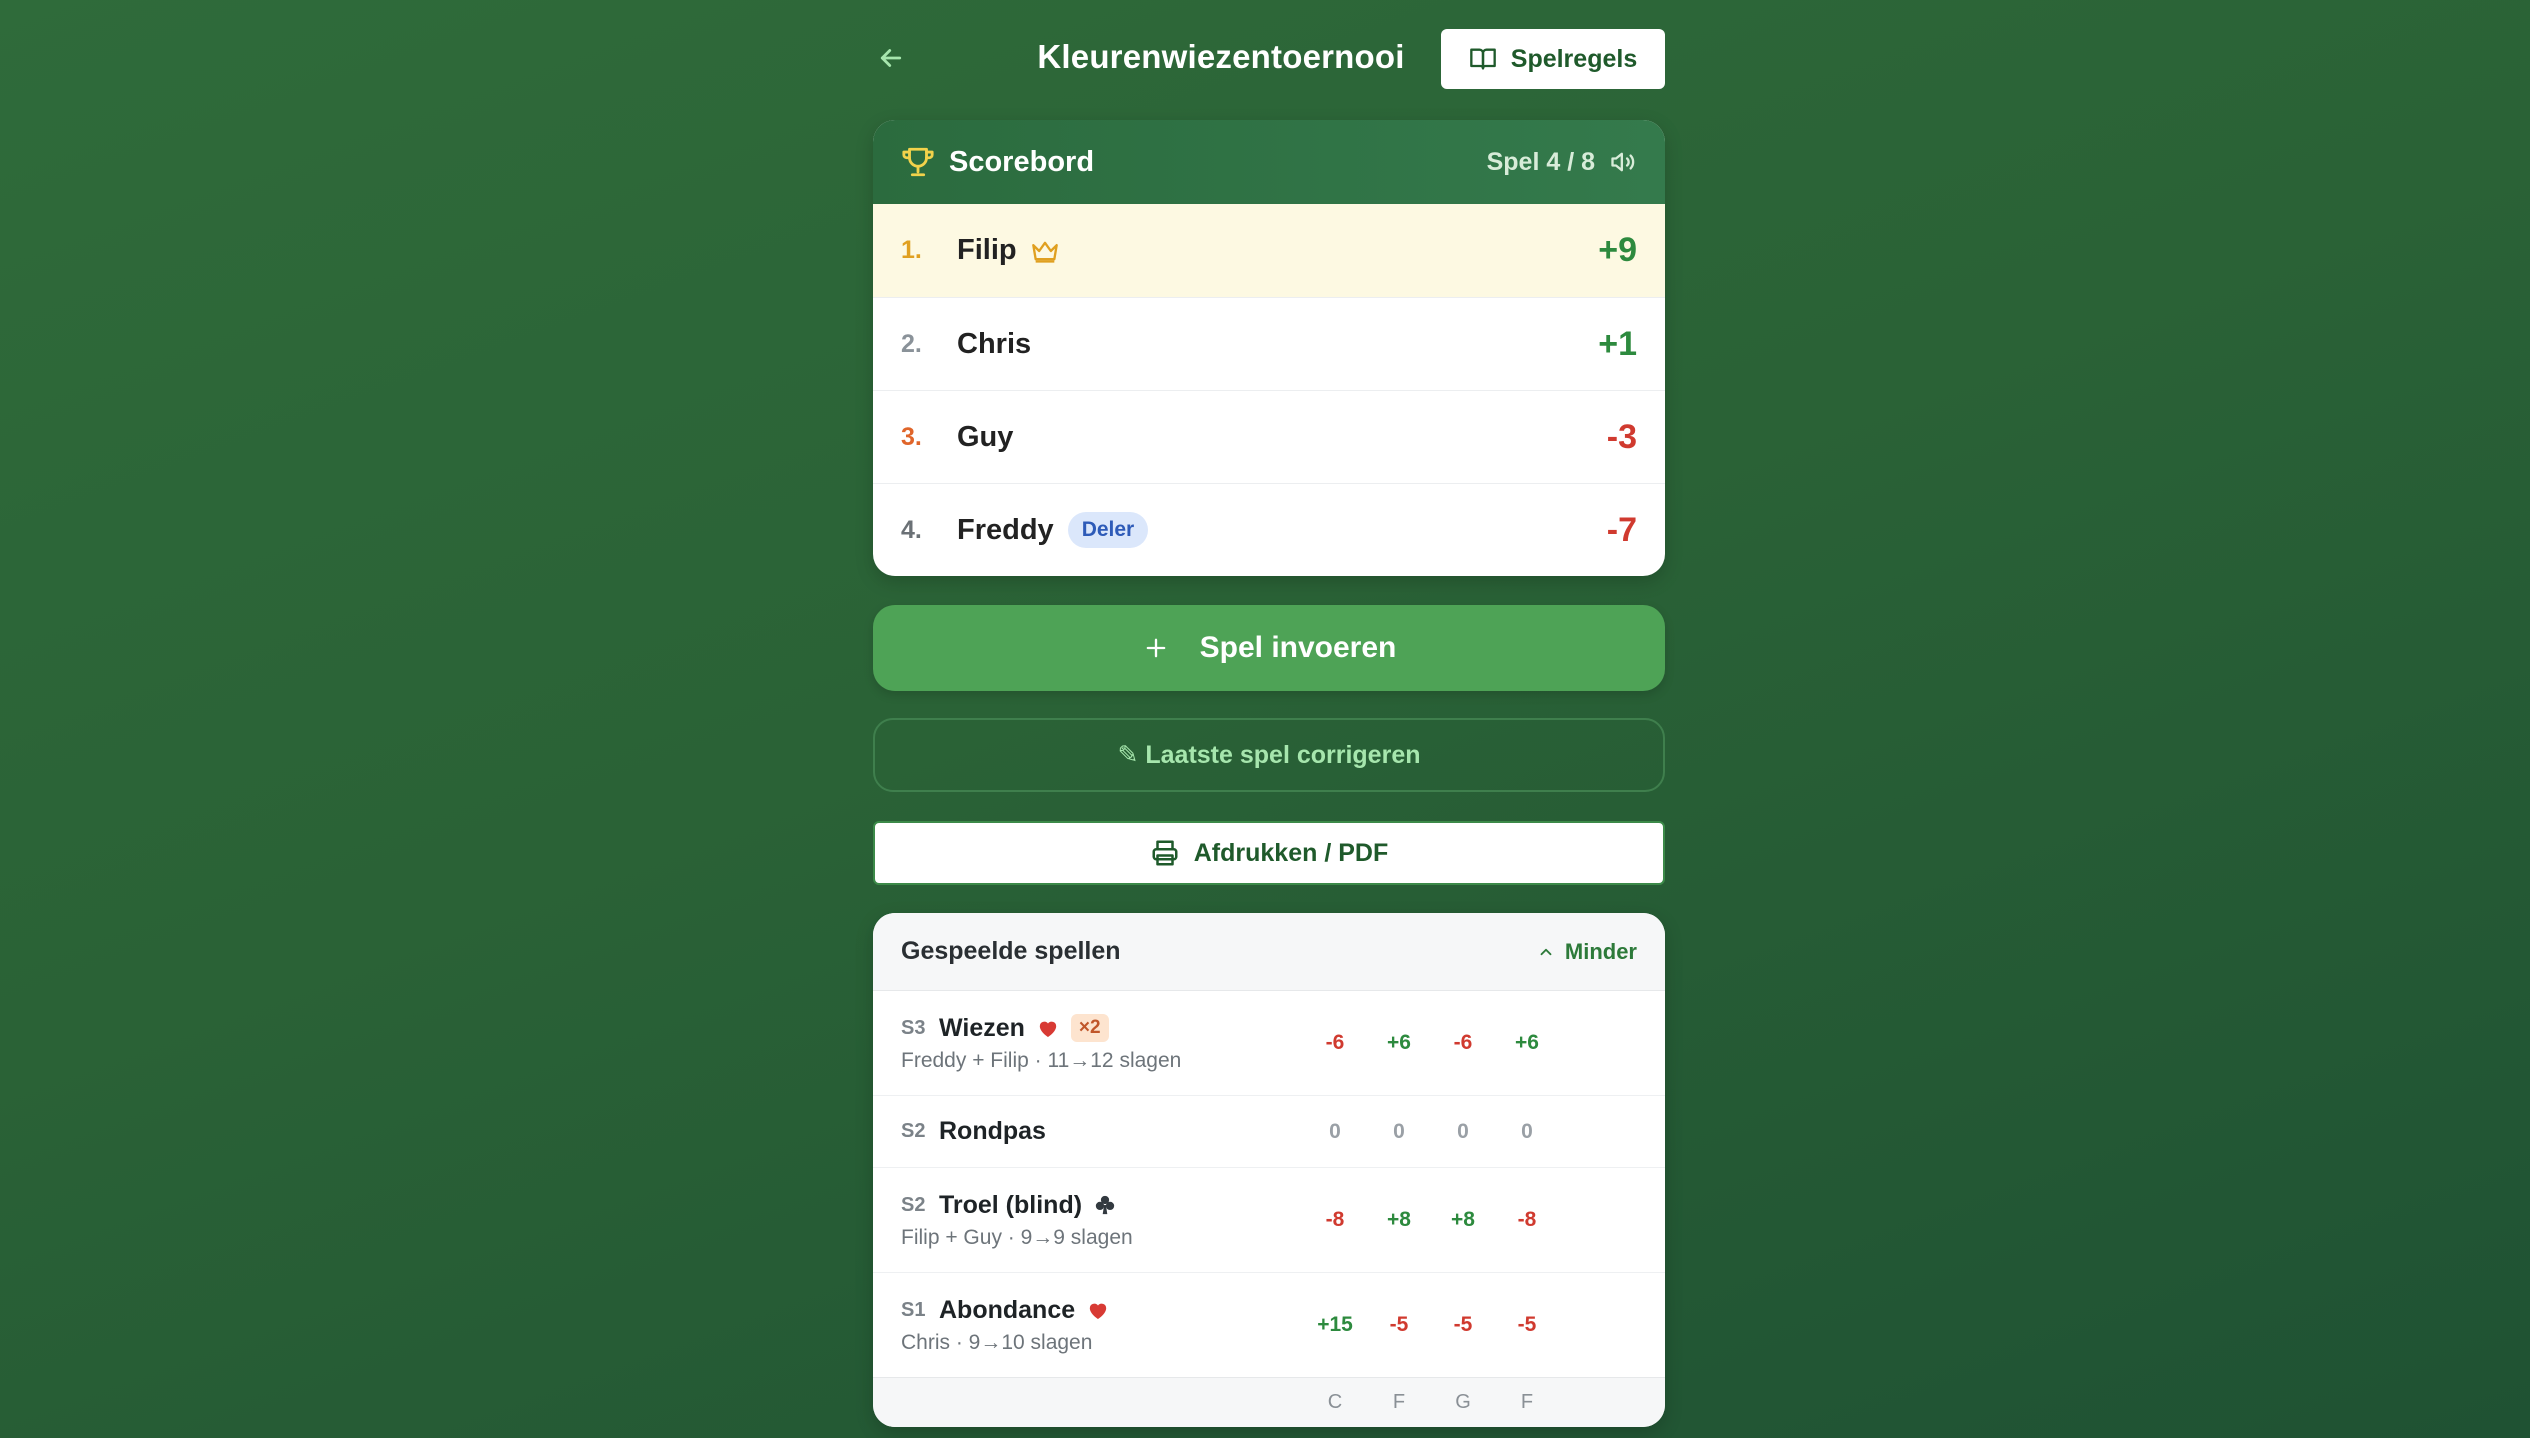 This screenshot has width=2530, height=1438. I want to click on game-name: Troel (blind), so click(1011, 1204).